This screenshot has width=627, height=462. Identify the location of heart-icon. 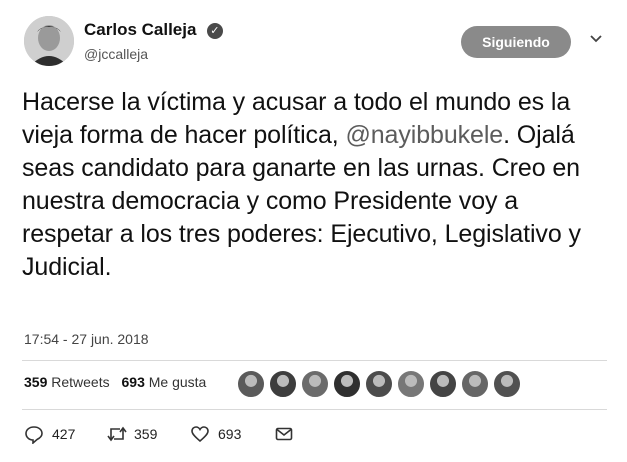
(200, 434).